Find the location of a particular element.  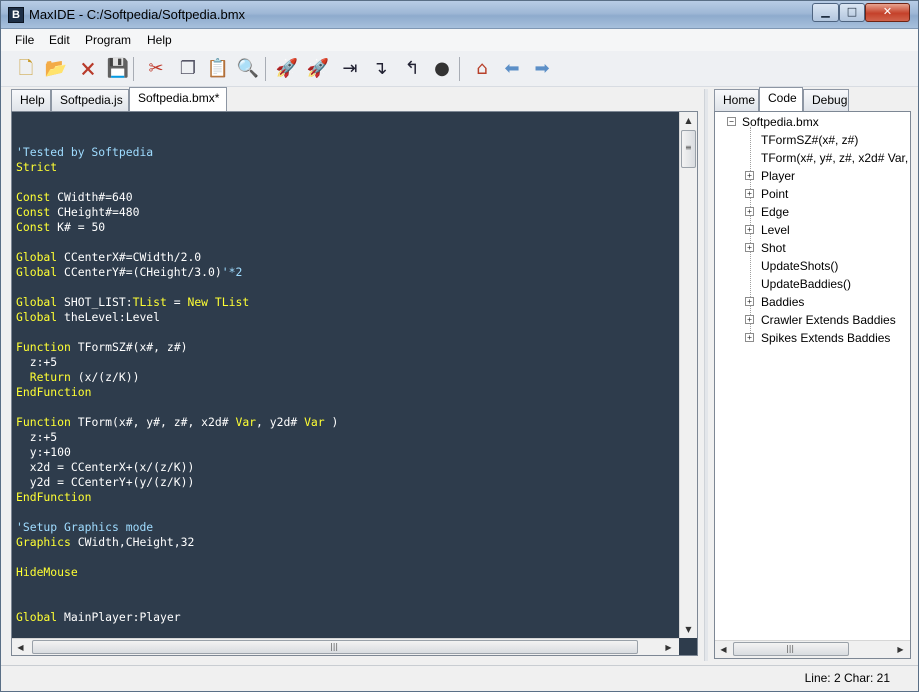

step-in-icon: ↴ is located at coordinates (380, 69).